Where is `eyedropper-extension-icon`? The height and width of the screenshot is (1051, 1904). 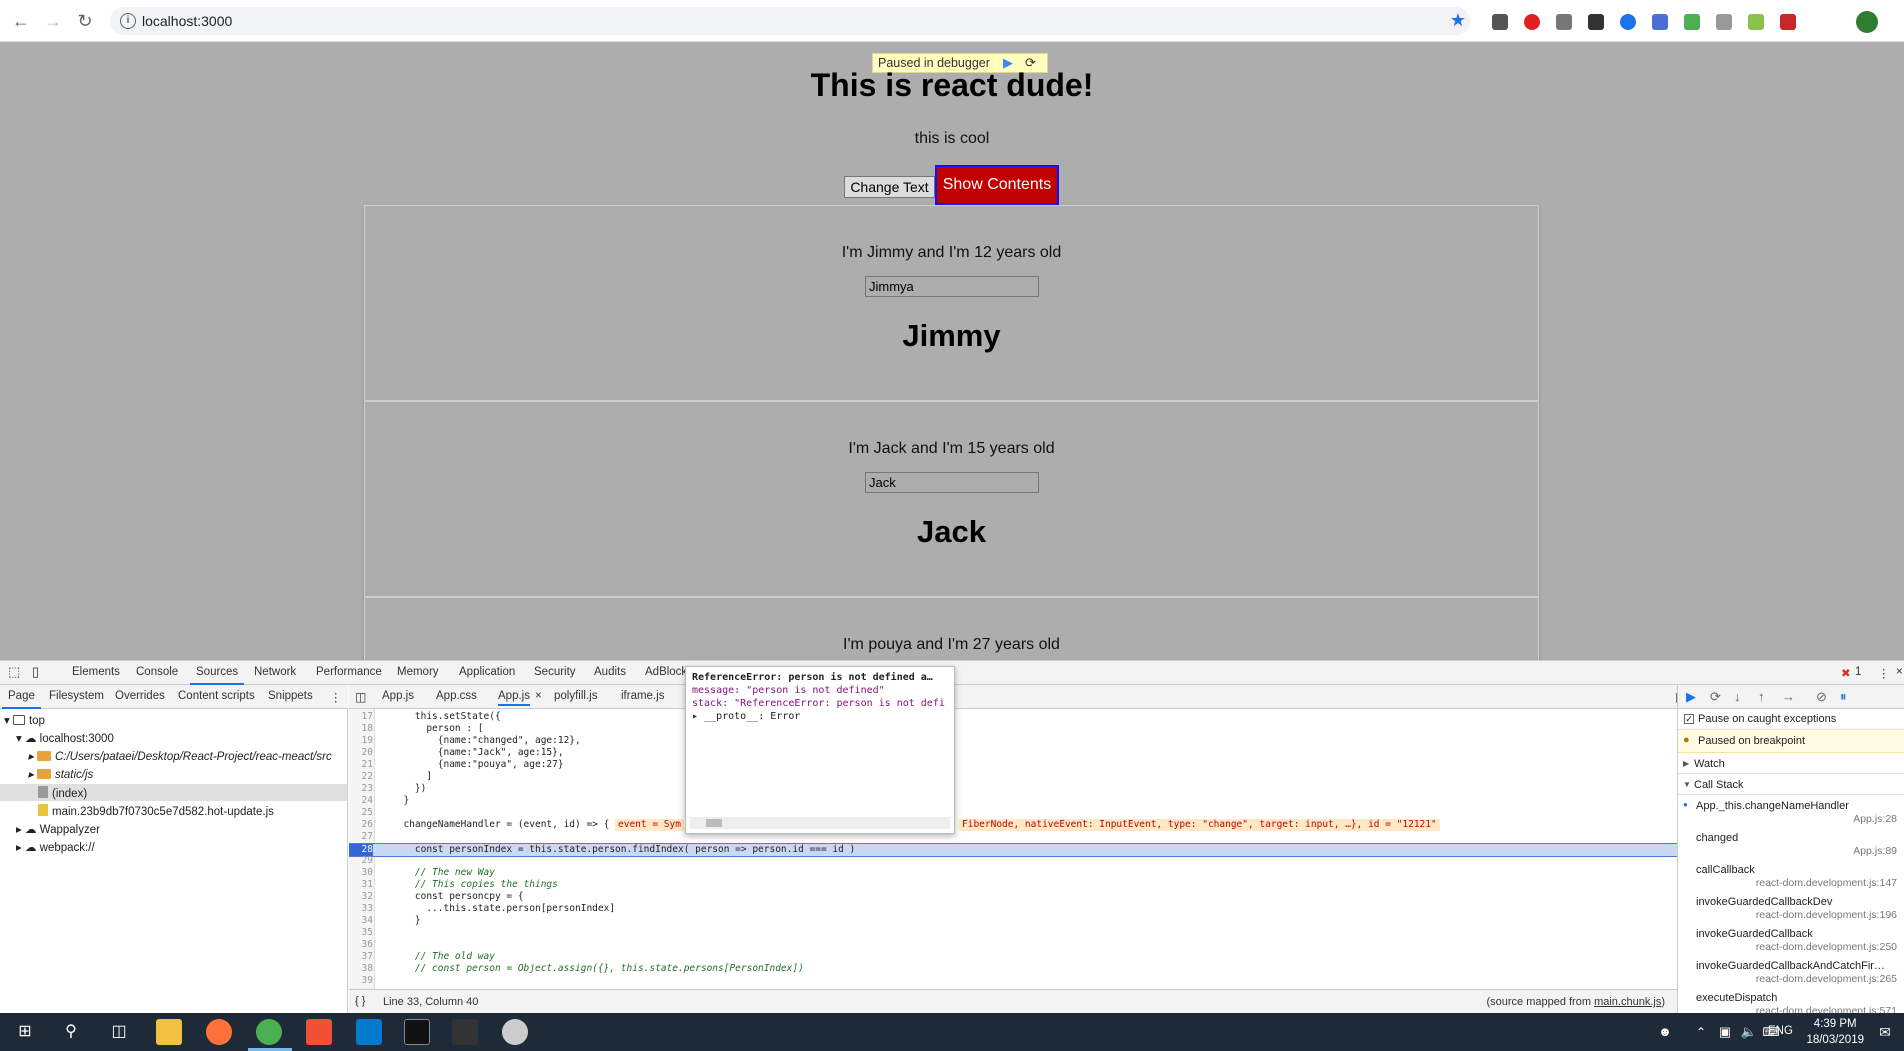
eyedropper-extension-icon is located at coordinates (1500, 22).